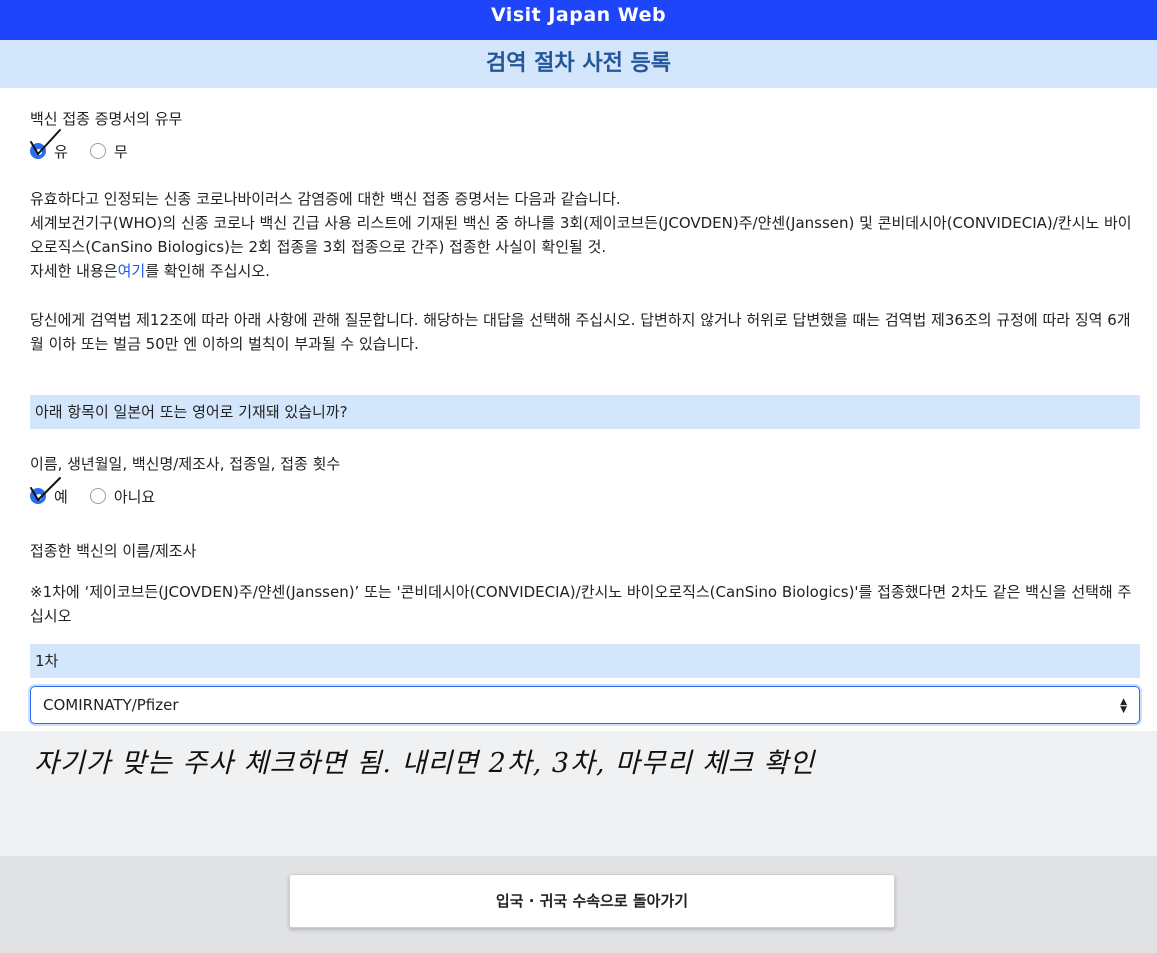 The height and width of the screenshot is (953, 1157). Describe the element at coordinates (425, 763) in the screenshot. I see `handwritten-note: 자기가 맞는 주사 체크하면 됨. 내리면 2차, 3차, 마무리 체크 확인` at that location.